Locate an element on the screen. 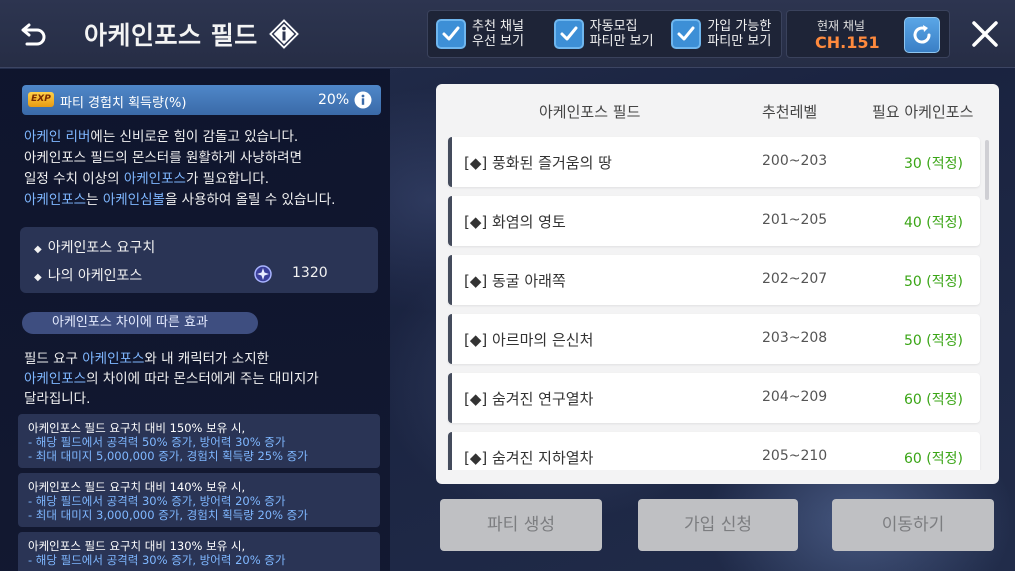 The image size is (1015, 571). info-diamond-icon is located at coordinates (284, 34).